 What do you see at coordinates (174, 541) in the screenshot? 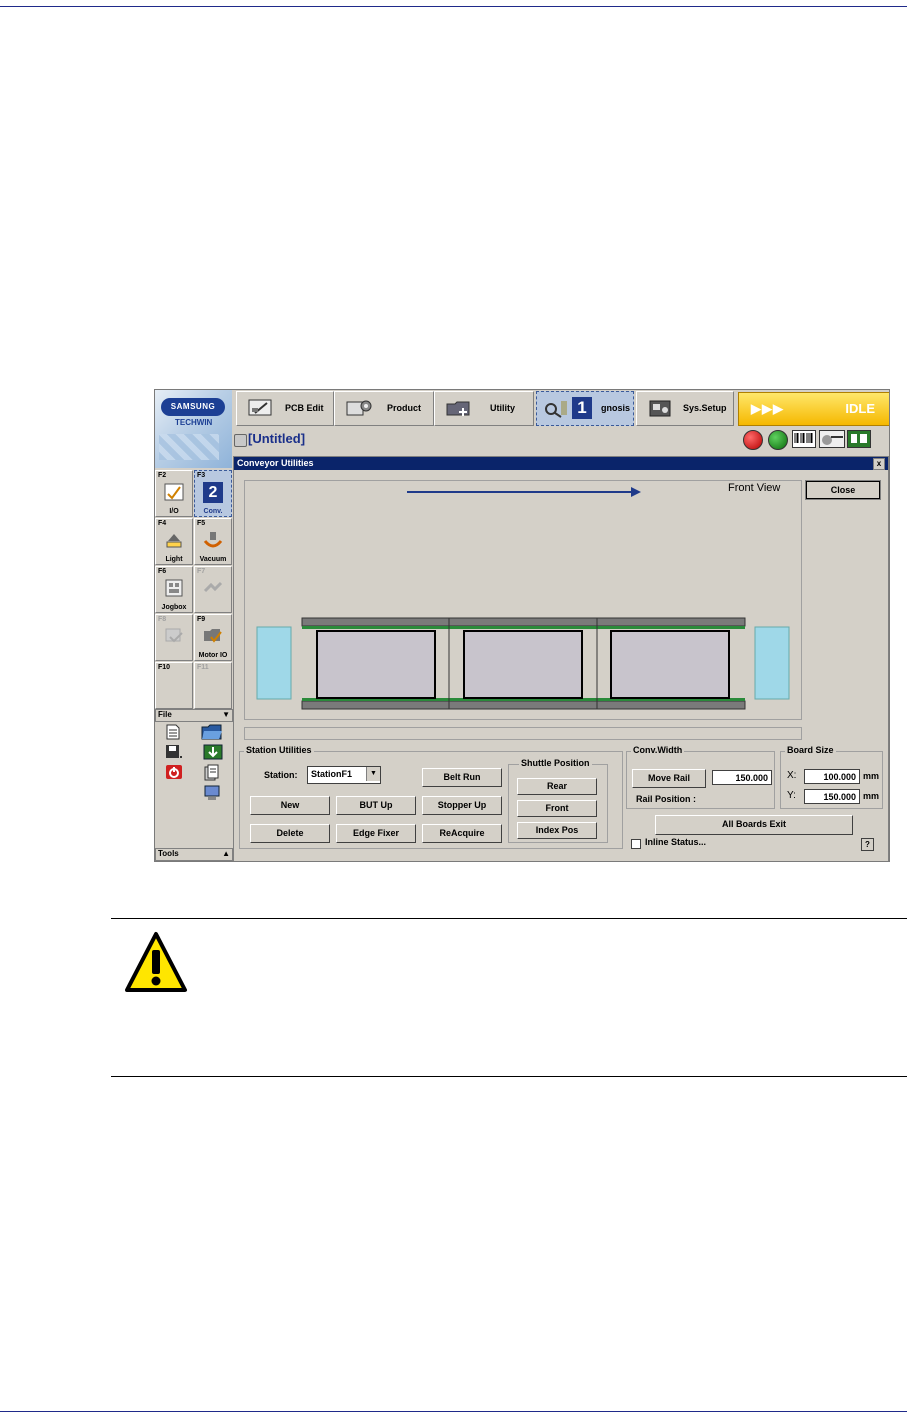
I see `fkey-f4-light: F4 Light` at bounding box center [174, 541].